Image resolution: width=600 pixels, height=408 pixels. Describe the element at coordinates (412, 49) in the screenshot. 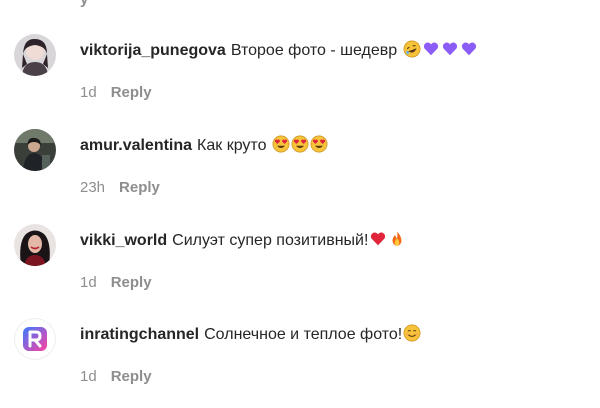

I see `rolling-laughing-emoji` at that location.